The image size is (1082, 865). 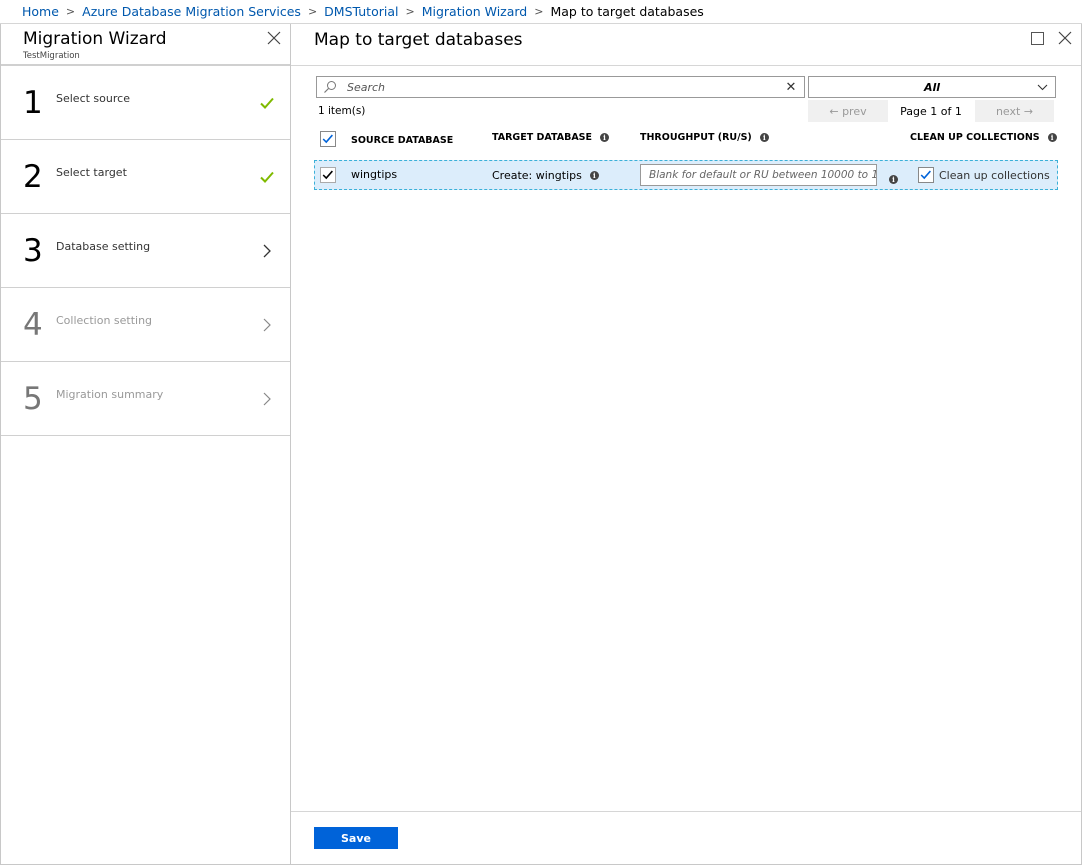 What do you see at coordinates (686, 45) in the screenshot?
I see `panel-header: Map to target databases` at bounding box center [686, 45].